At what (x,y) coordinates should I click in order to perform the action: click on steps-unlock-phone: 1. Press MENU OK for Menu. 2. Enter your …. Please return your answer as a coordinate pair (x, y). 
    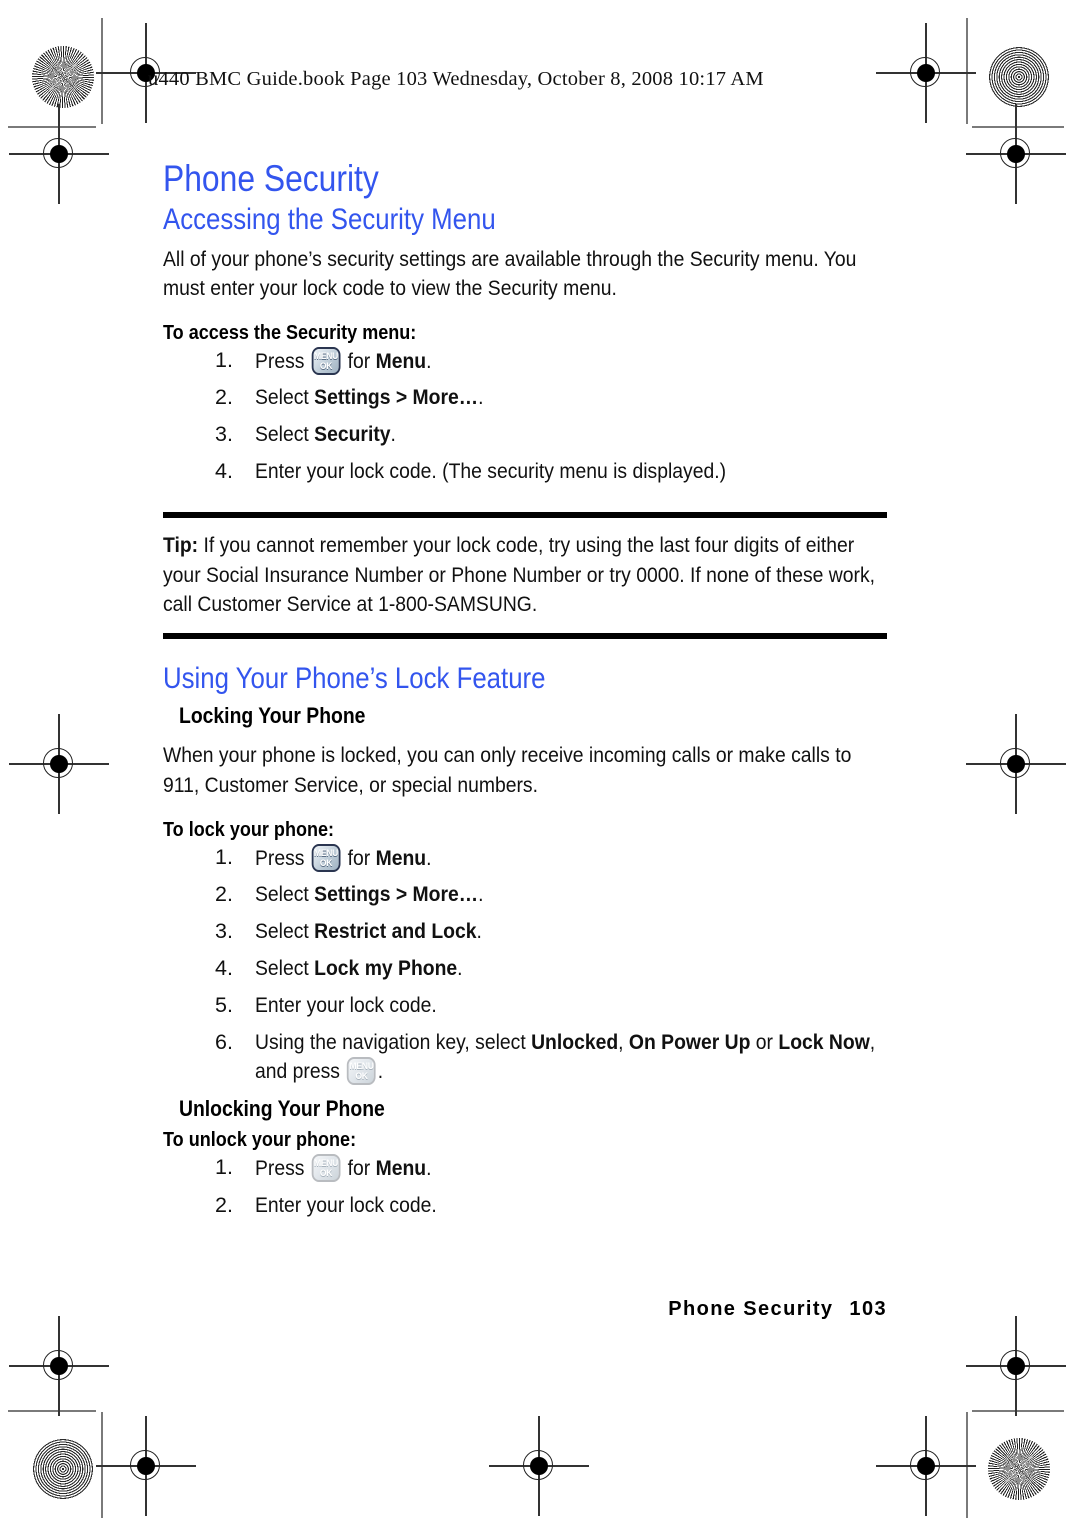
    Looking at the image, I should click on (525, 1187).